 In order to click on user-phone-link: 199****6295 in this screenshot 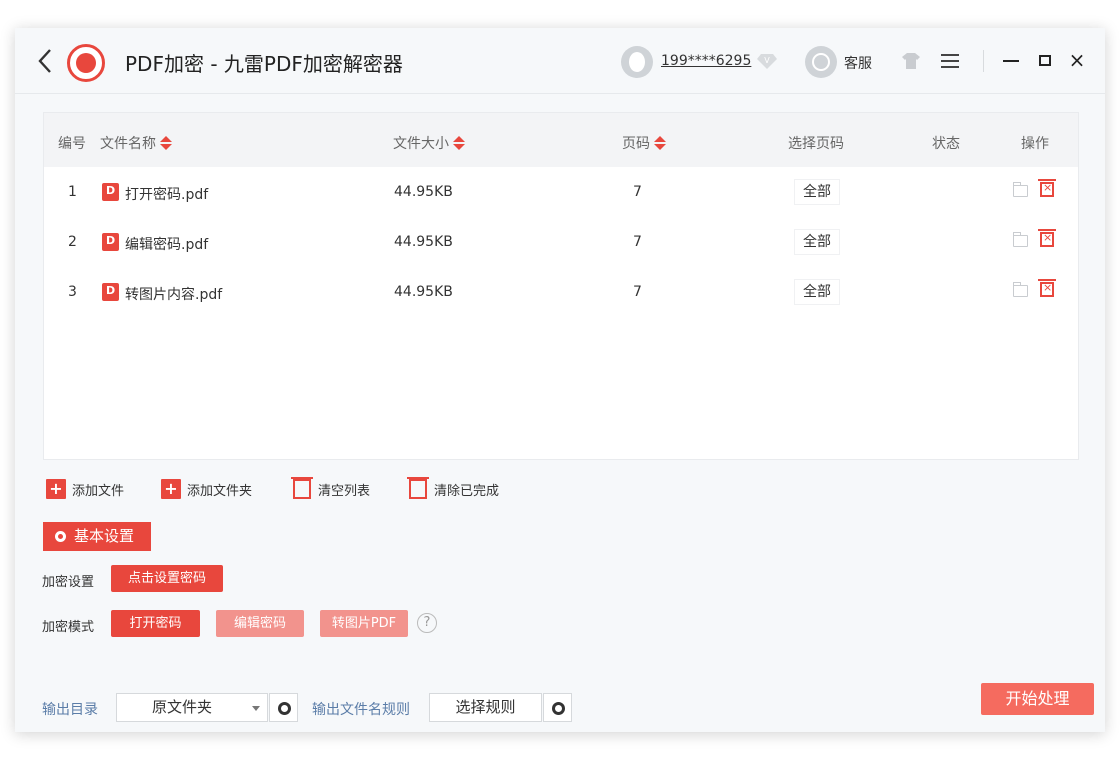, I will do `click(706, 61)`.